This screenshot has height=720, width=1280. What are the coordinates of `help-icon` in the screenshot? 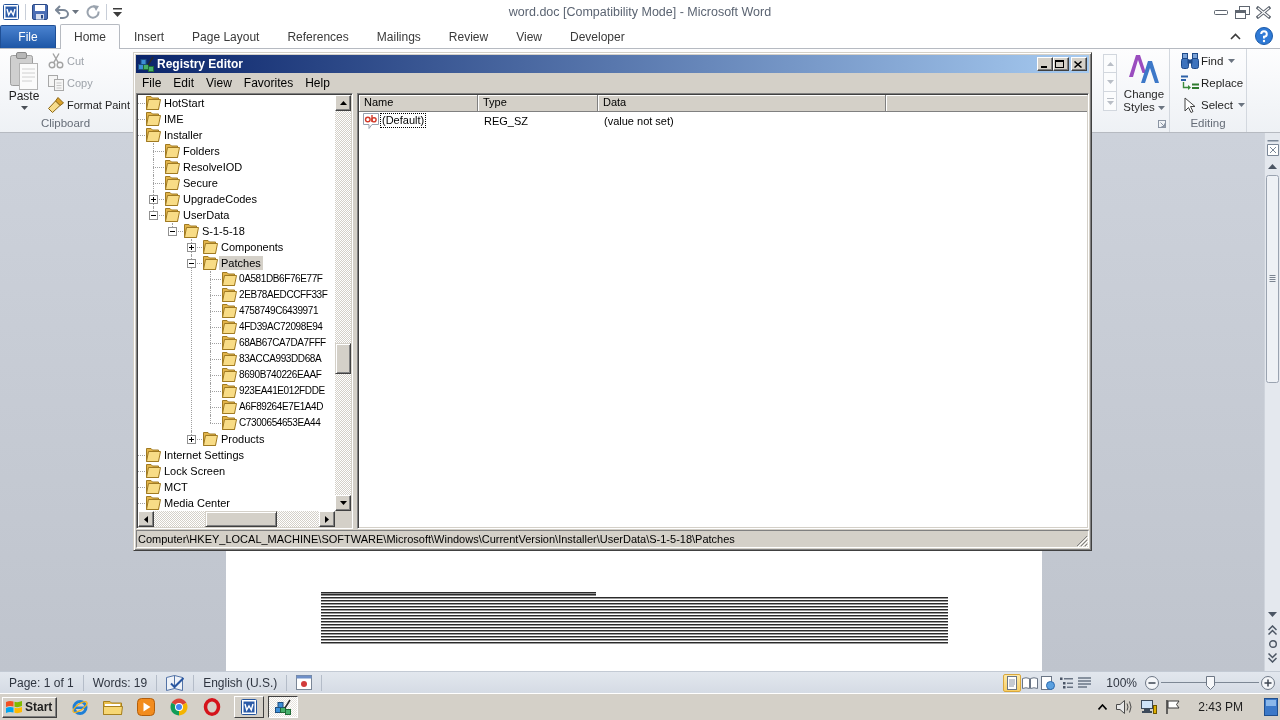 It's located at (1264, 36).